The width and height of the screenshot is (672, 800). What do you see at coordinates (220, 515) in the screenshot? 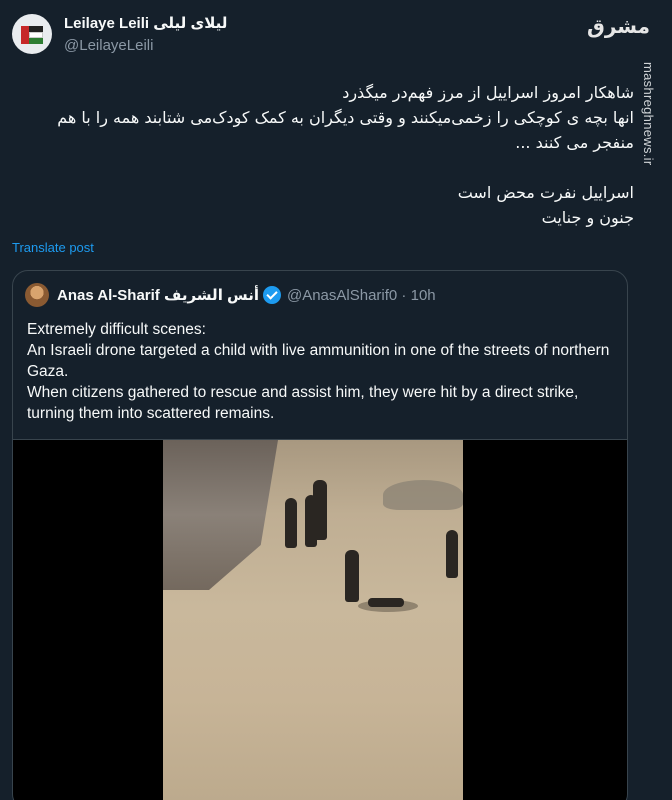
I see `video-wall-shape` at bounding box center [220, 515].